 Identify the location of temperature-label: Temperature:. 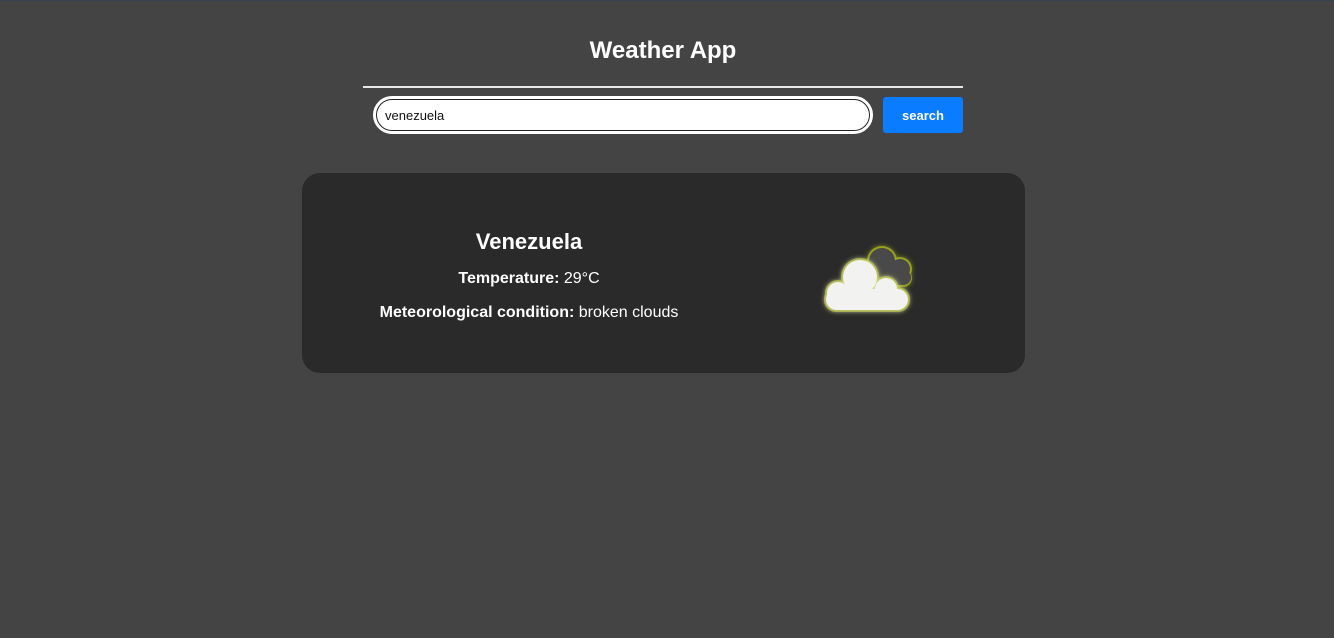
(509, 278).